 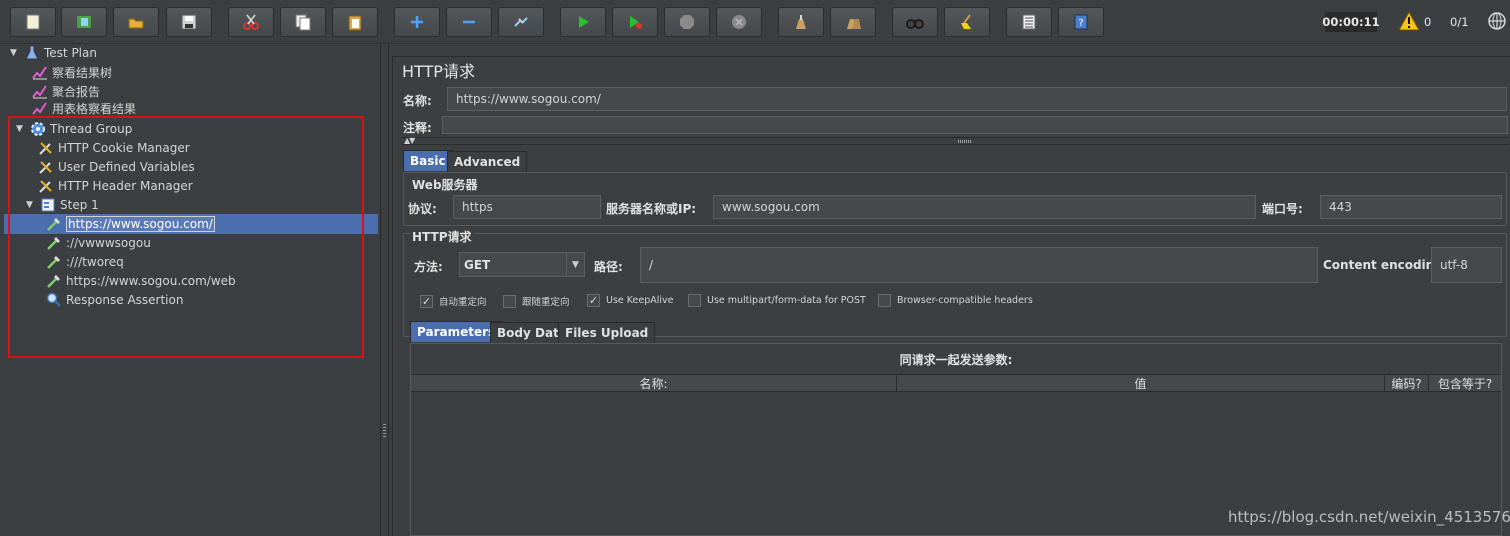 I want to click on divider-grip, so click(x=384, y=431).